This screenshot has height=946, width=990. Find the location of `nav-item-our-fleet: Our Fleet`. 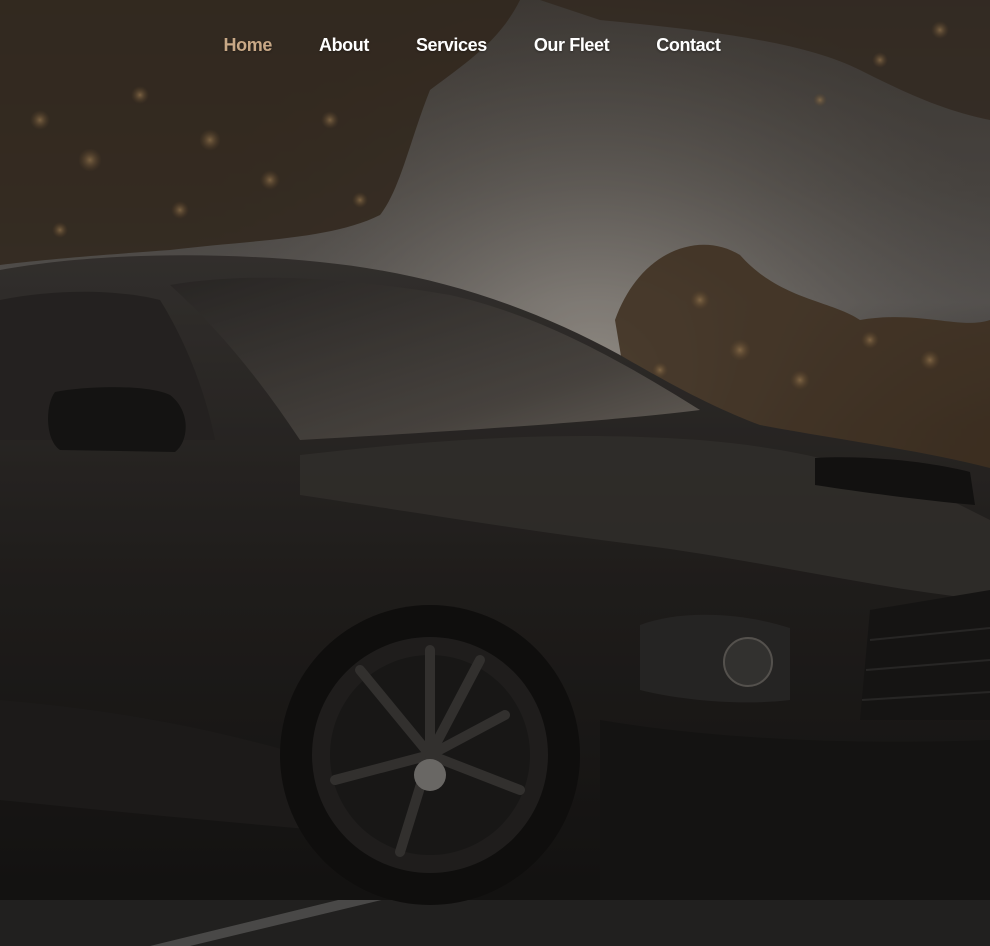

nav-item-our-fleet: Our Fleet is located at coordinates (572, 45).